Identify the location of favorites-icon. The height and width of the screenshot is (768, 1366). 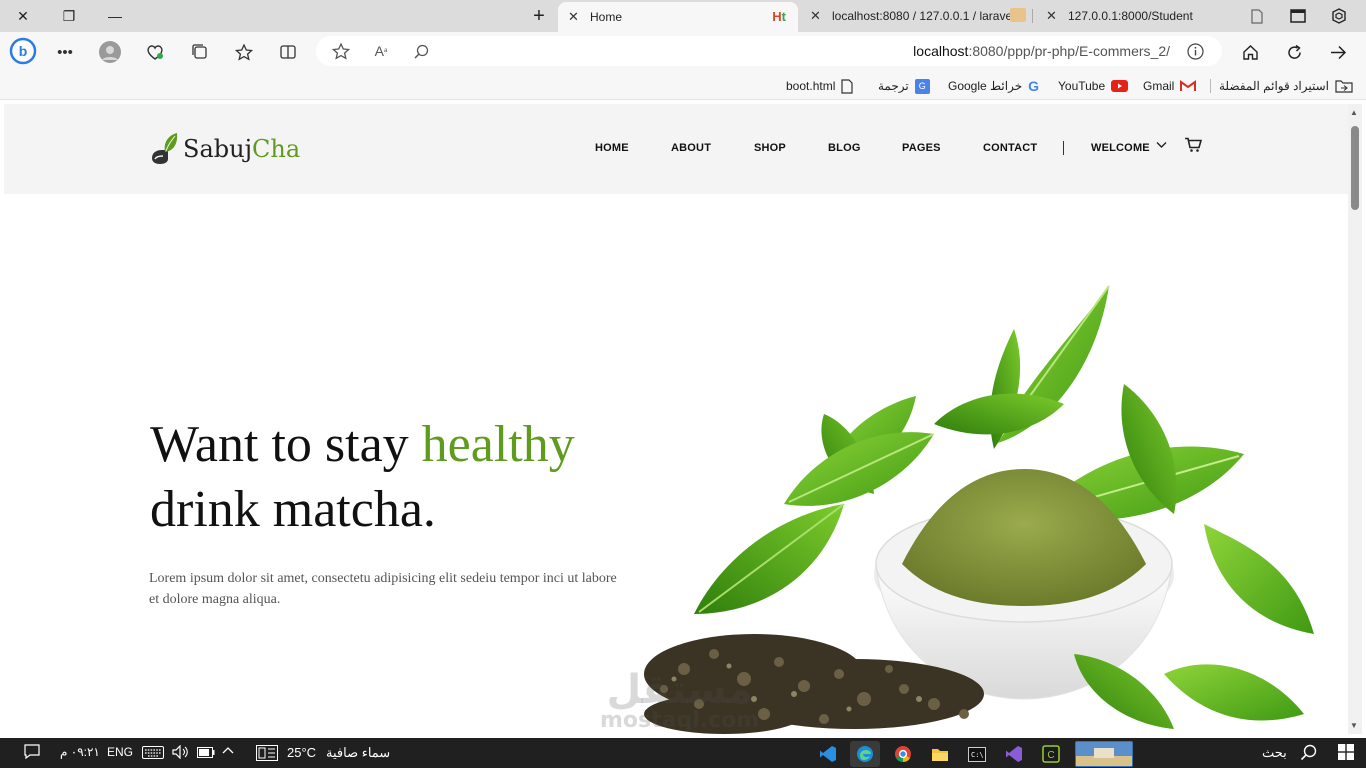
(244, 52).